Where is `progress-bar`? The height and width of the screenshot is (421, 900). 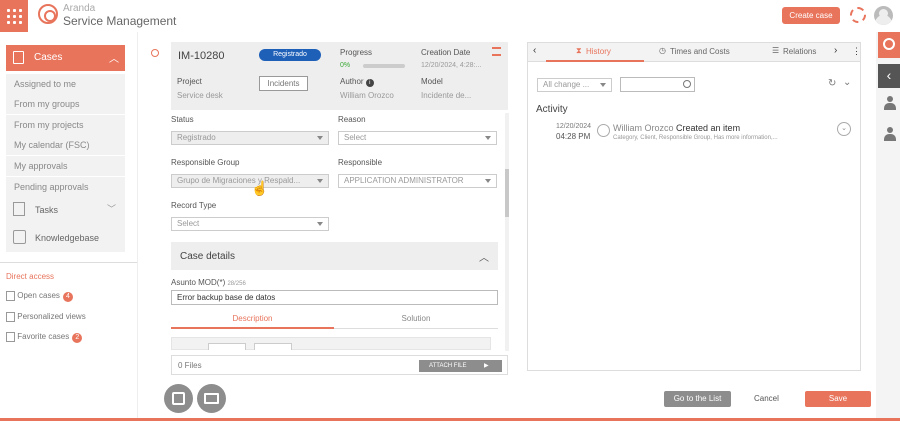 progress-bar is located at coordinates (384, 66).